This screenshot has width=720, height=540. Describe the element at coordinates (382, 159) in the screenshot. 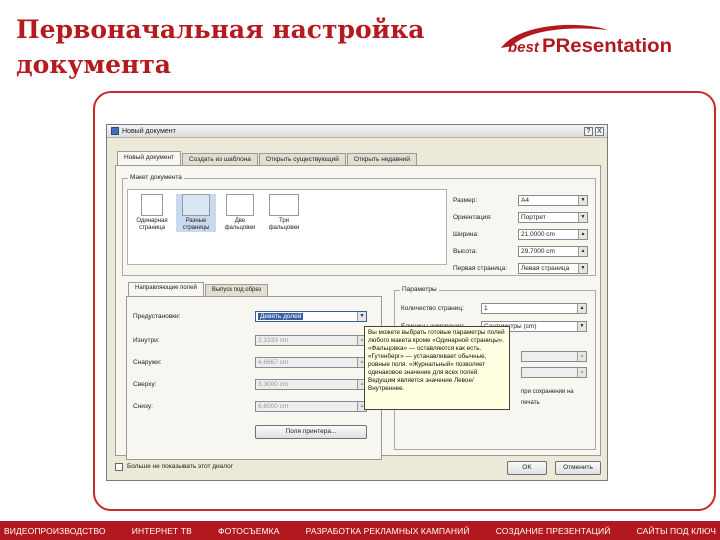

I see `tab-open-recent: Открыть недавний` at that location.